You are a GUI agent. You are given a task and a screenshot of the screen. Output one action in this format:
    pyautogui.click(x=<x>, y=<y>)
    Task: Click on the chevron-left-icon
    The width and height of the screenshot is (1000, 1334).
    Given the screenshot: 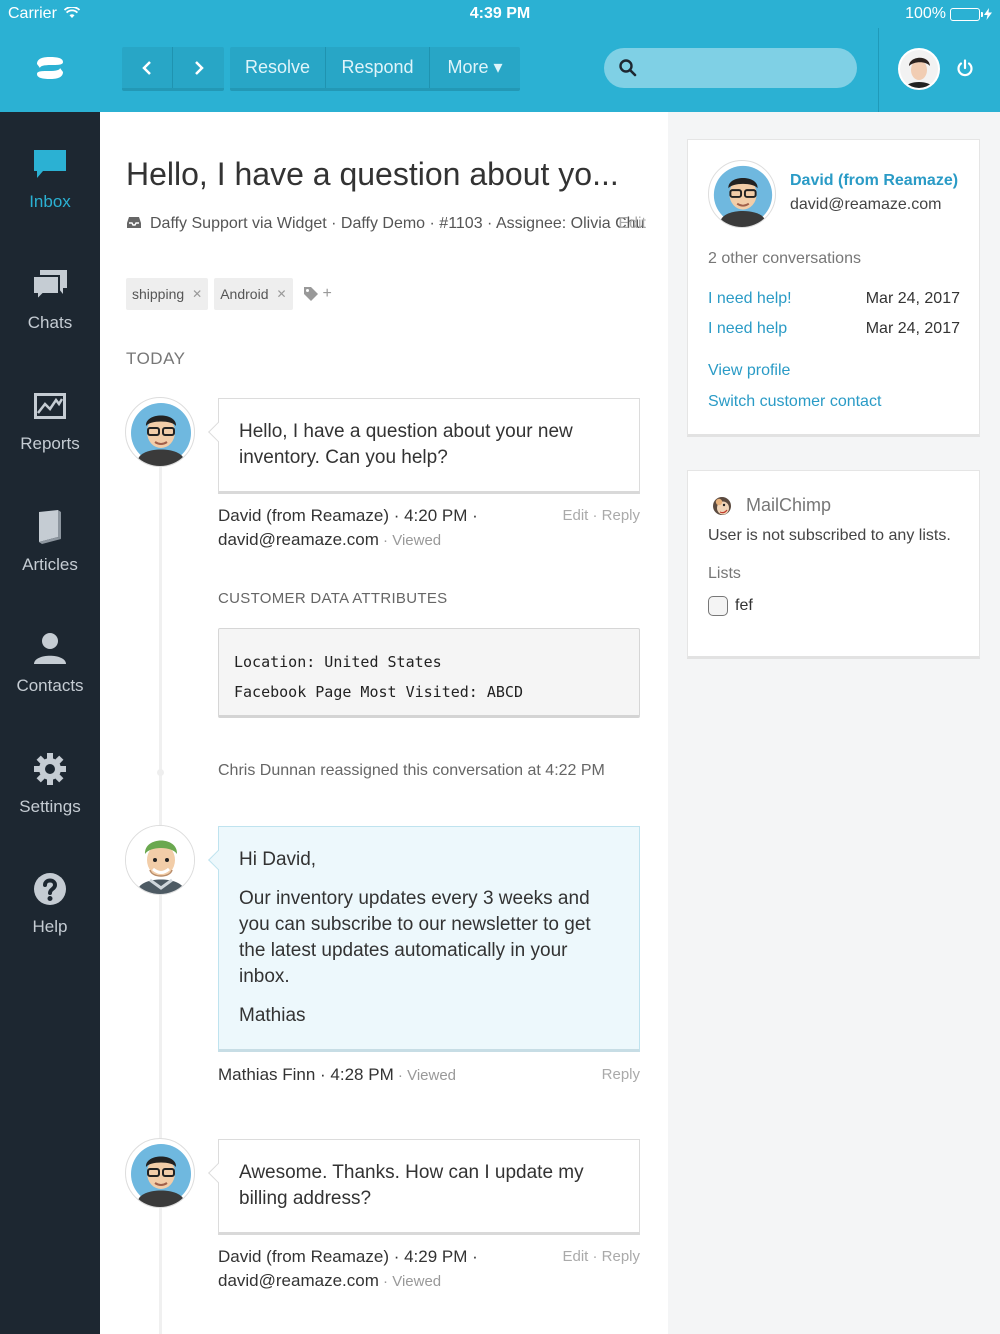 What is the action you would take?
    pyautogui.click(x=146, y=67)
    